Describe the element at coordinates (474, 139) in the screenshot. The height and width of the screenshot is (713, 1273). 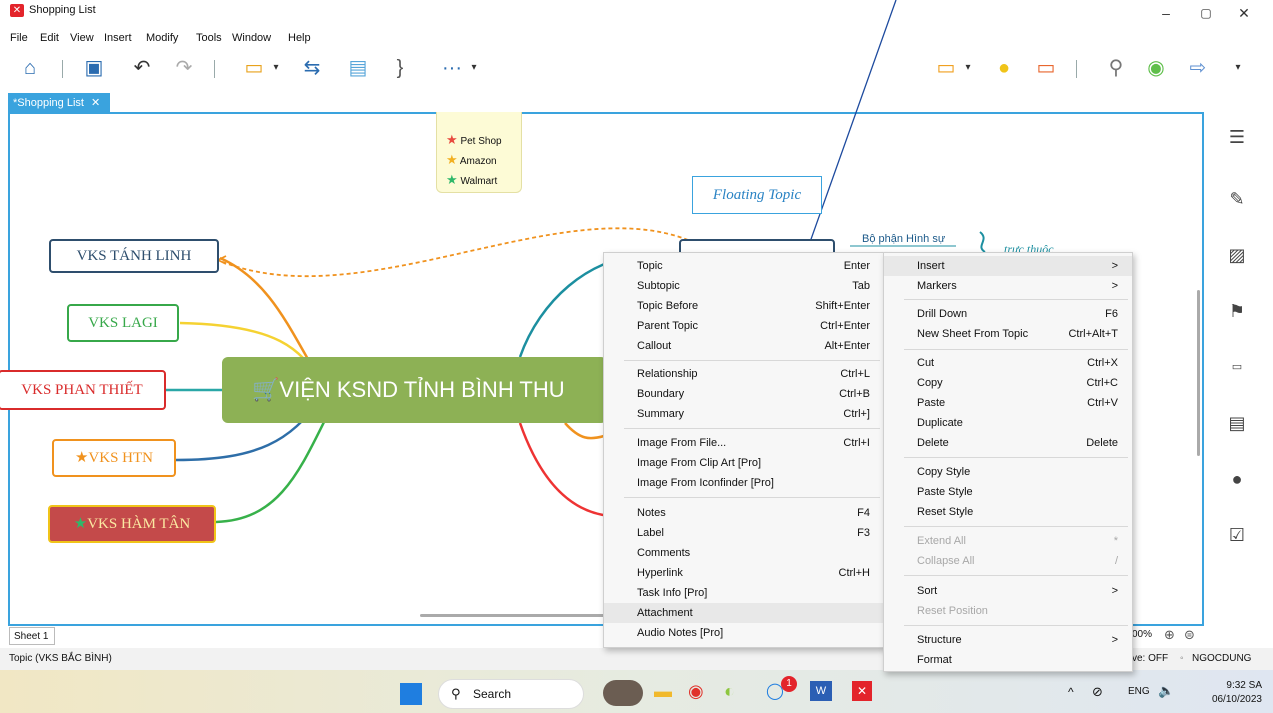
I see `legend-item: ★ Pet Shop` at that location.